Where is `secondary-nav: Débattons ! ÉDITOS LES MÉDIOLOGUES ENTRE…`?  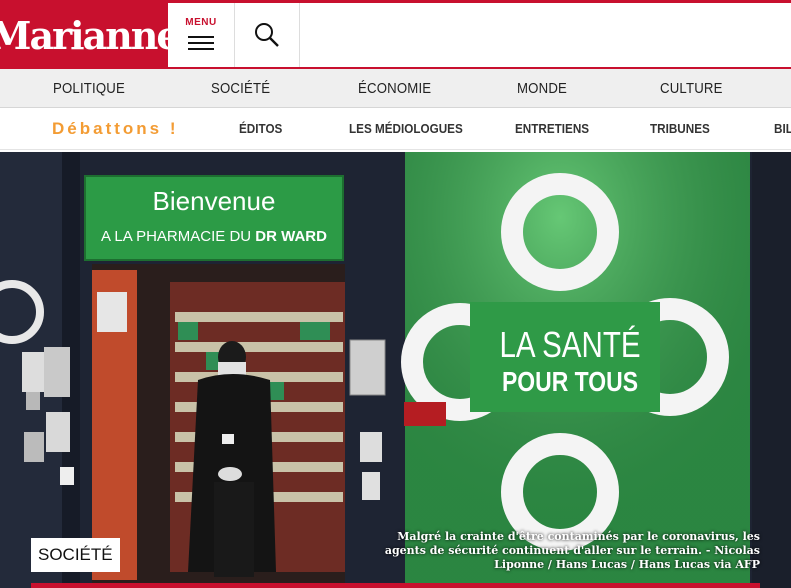
secondary-nav: Débattons ! ÉDITOS LES MÉDIOLOGUES ENTRE… is located at coordinates (395, 129).